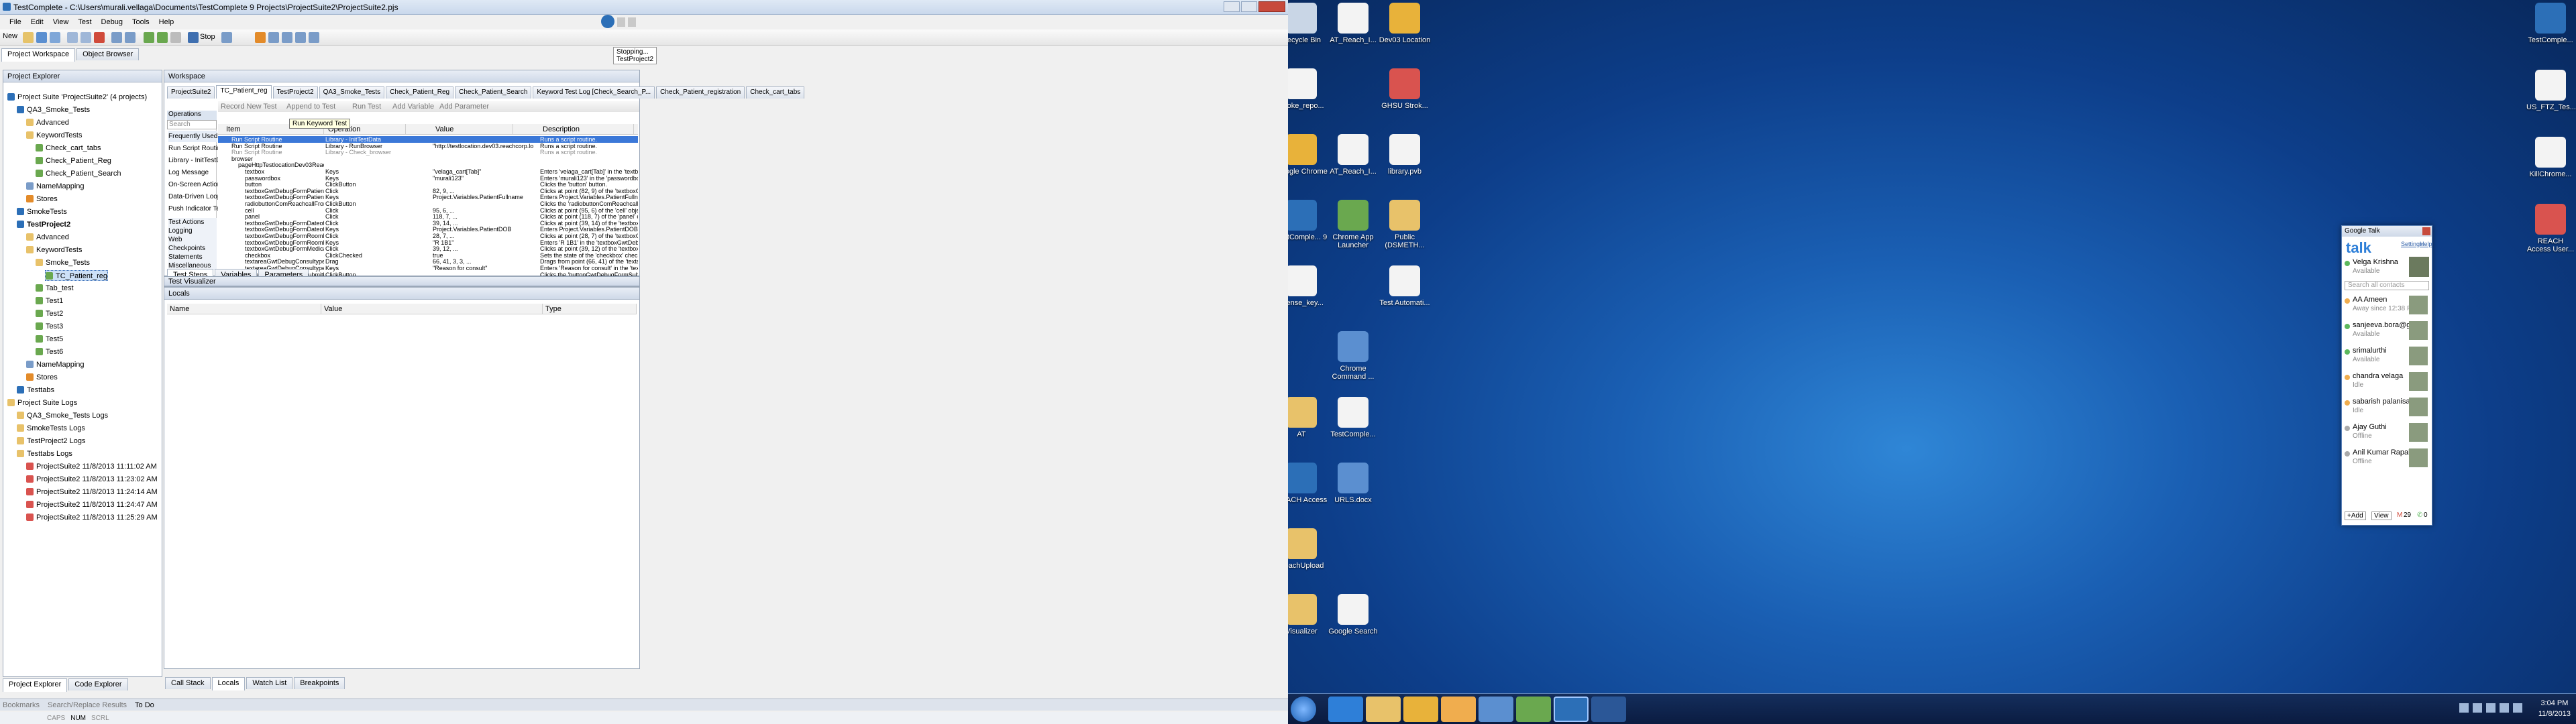 The width and height of the screenshot is (2576, 724). What do you see at coordinates (47, 122) in the screenshot?
I see `tree-node: Advanced` at bounding box center [47, 122].